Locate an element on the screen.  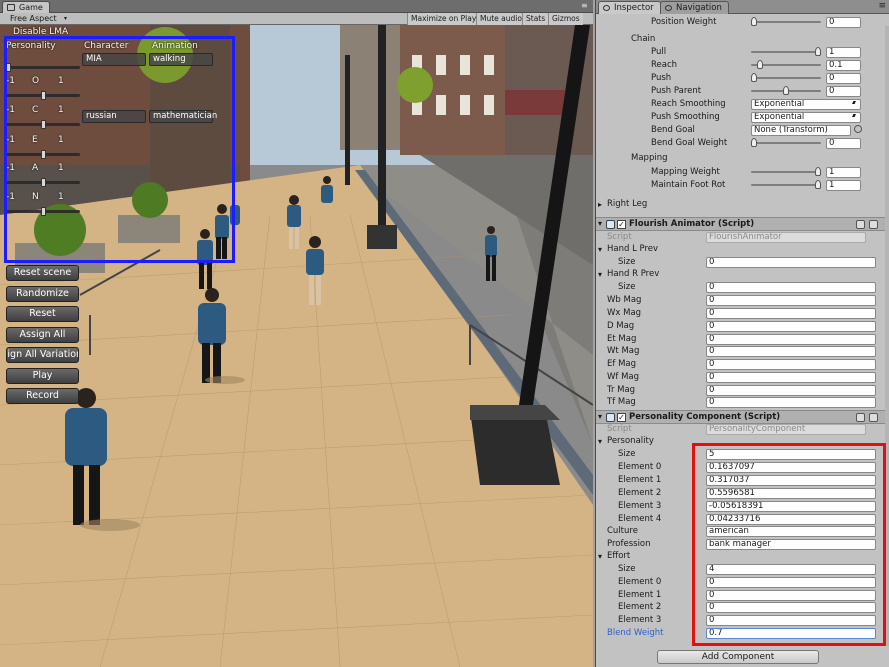
push-smoothing-label: Push Smoothing is located at coordinates (685, 117).